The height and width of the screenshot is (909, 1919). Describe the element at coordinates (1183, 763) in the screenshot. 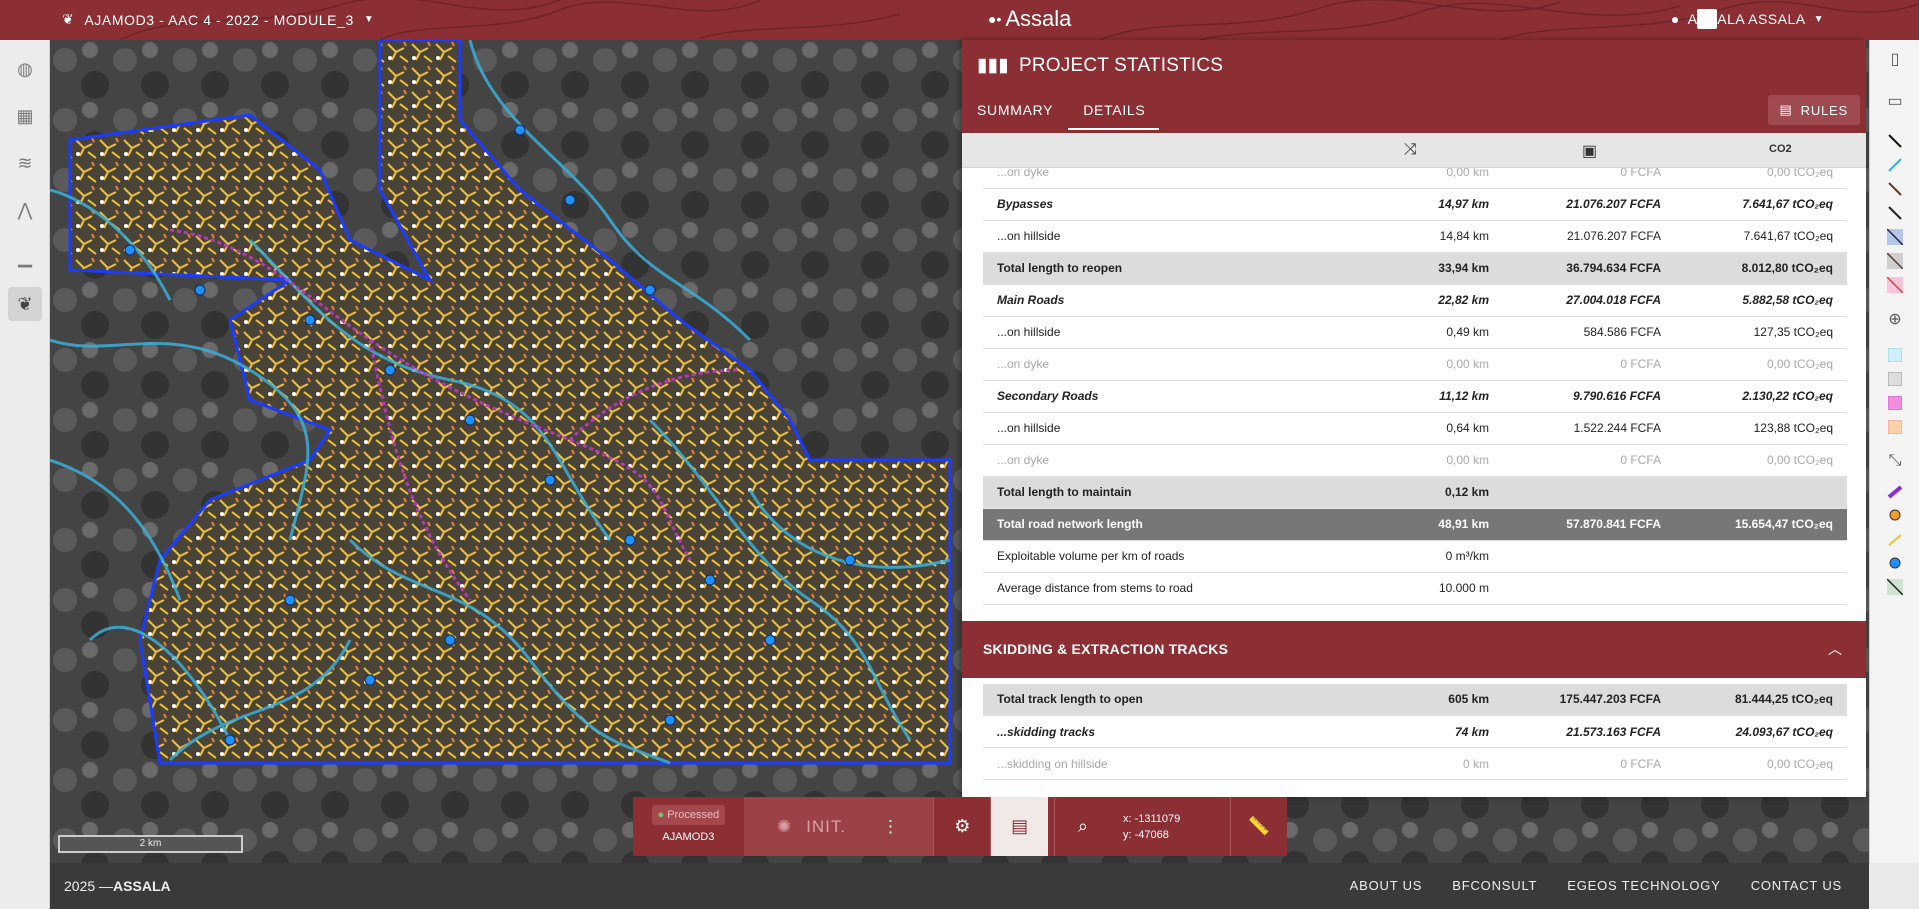

I see `cell-label: ...skidding on hillside` at that location.